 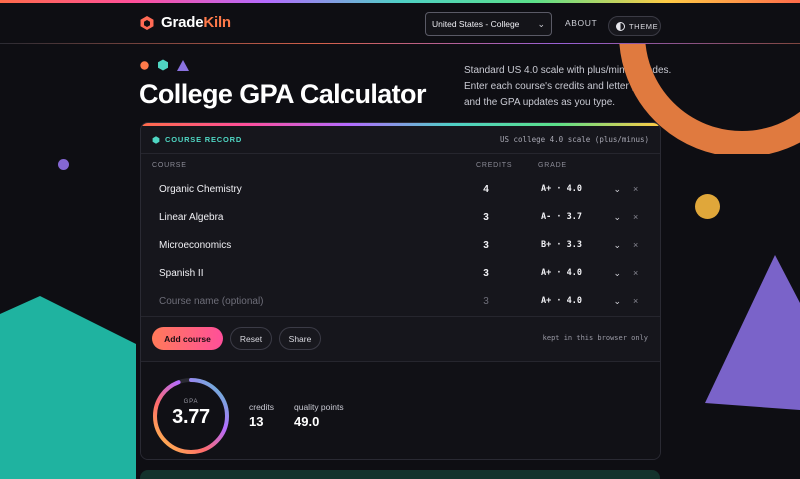 I want to click on grade-select: B+ · 3.3 ⌄, so click(x=581, y=245).